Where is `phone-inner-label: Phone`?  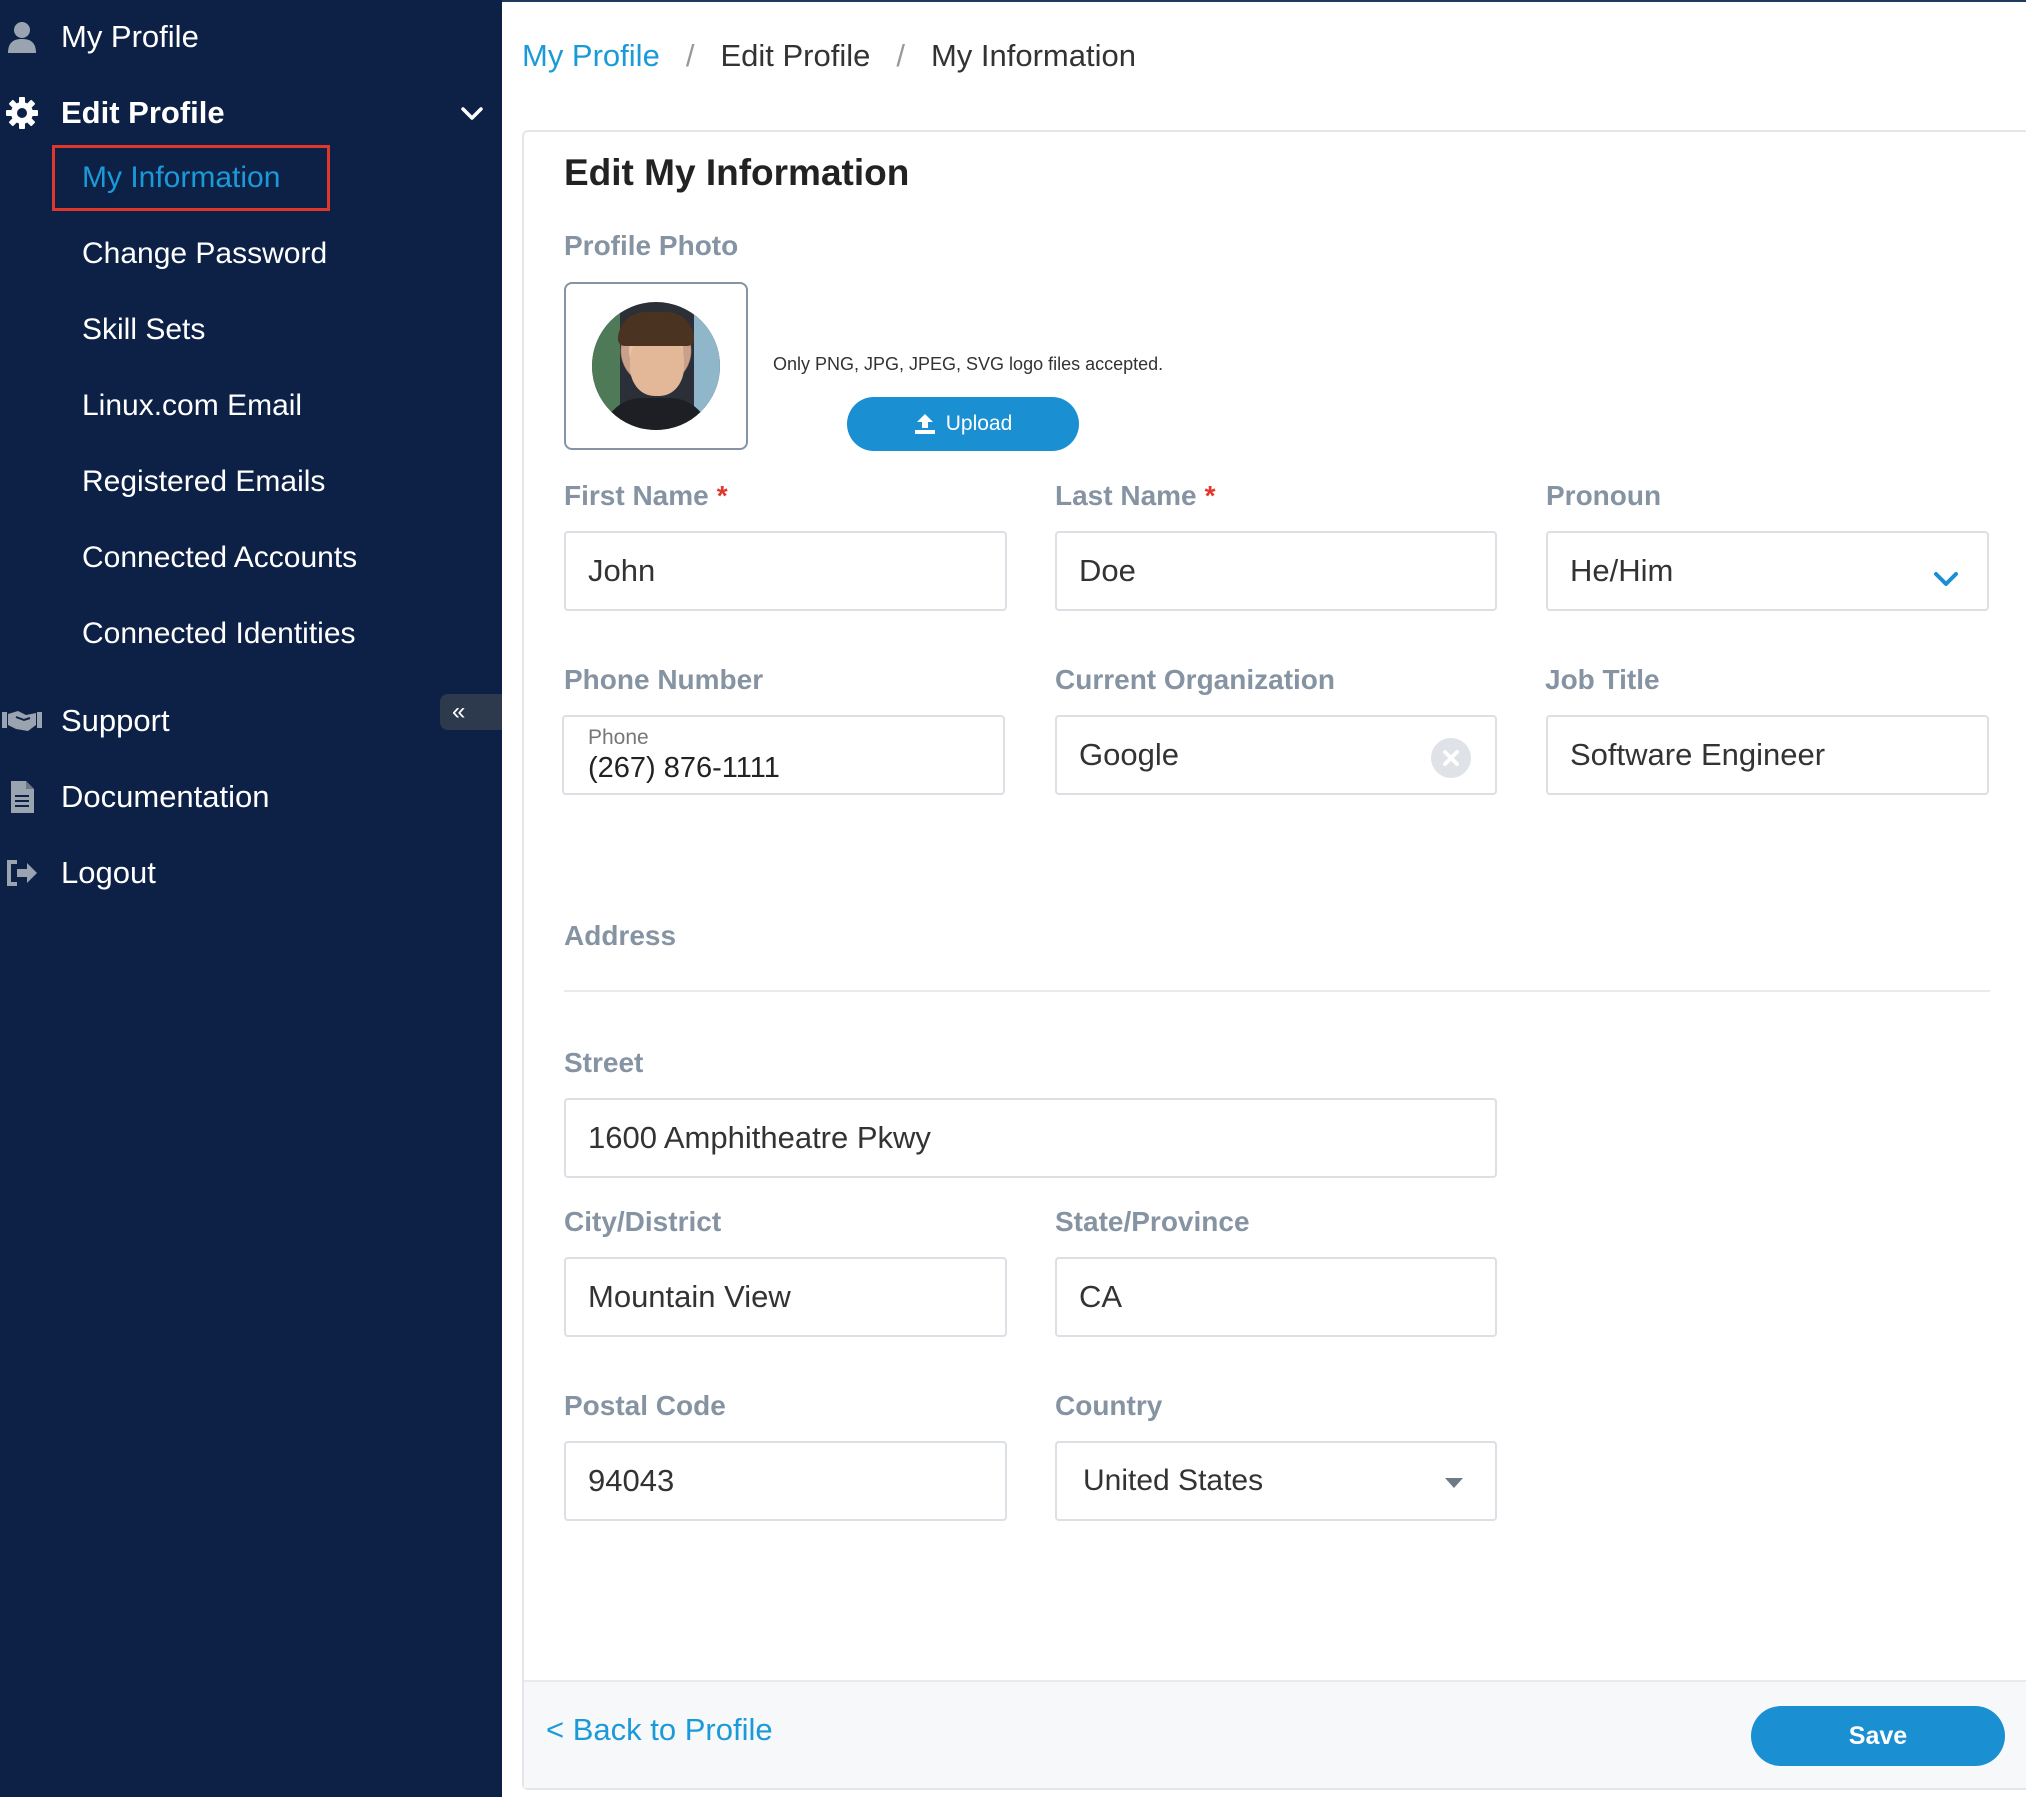 phone-inner-label: Phone is located at coordinates (618, 737).